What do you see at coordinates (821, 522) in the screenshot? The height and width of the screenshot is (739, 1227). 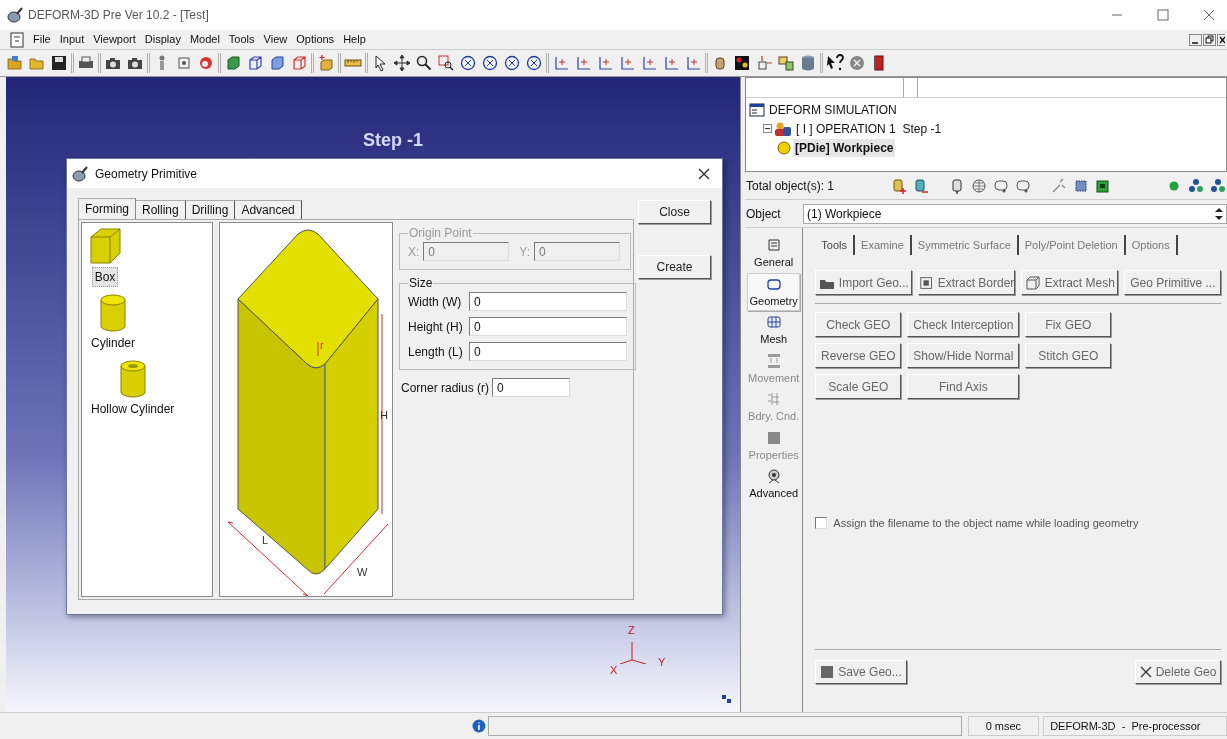 I see `checkbox` at bounding box center [821, 522].